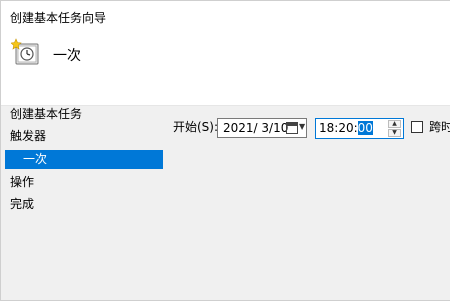 The image size is (450, 301). What do you see at coordinates (365, 128) in the screenshot?
I see `time-seconds-selected: 00` at bounding box center [365, 128].